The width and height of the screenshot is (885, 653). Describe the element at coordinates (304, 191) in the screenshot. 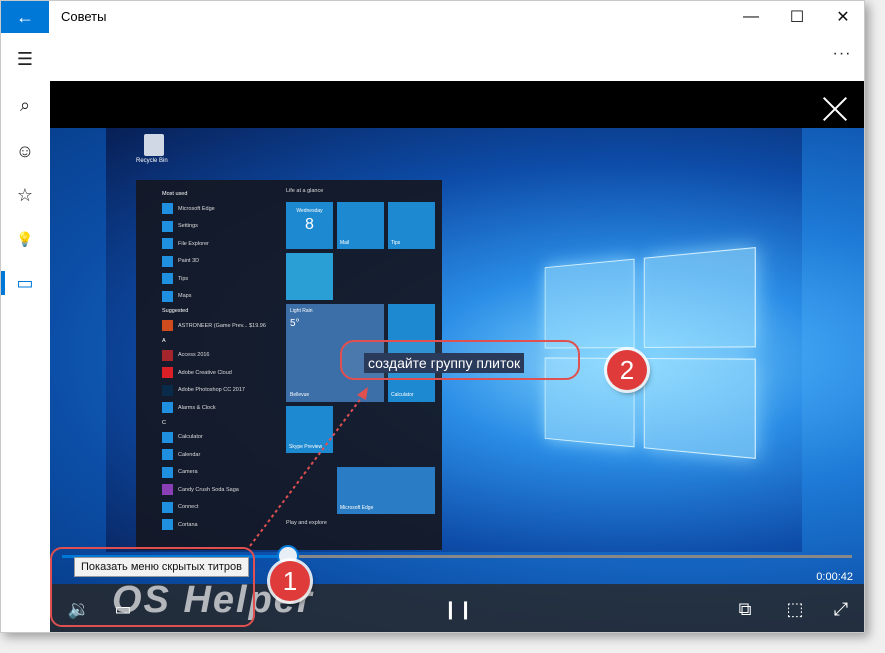

I see `tiles-header: Life at a glance` at that location.